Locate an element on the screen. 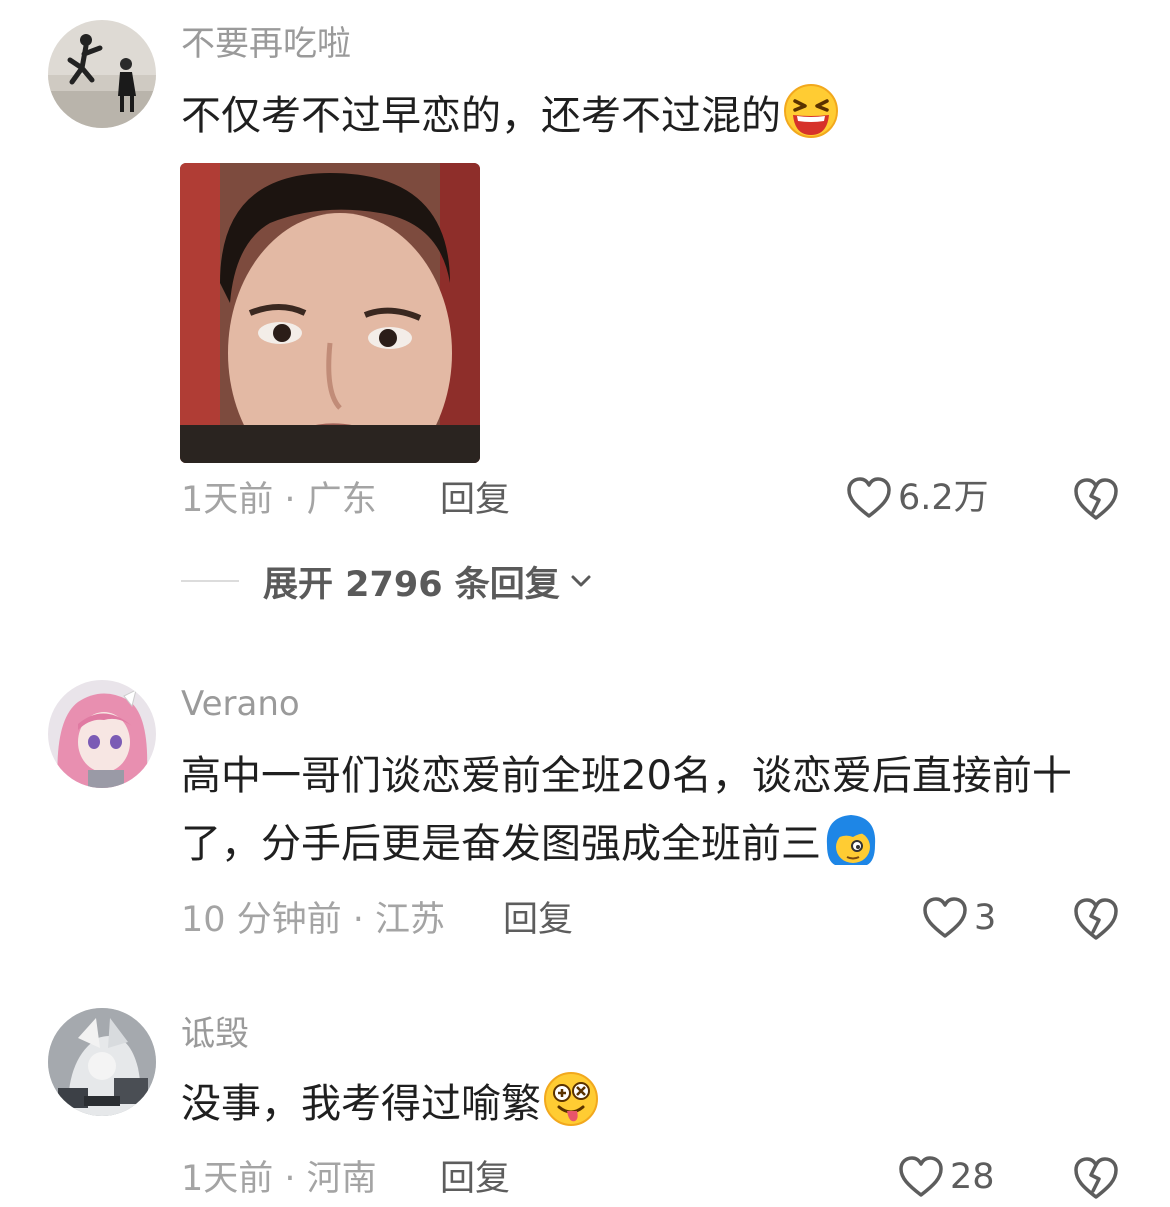 This screenshot has height=1207, width=1170. like-button: 3 is located at coordinates (959, 918).